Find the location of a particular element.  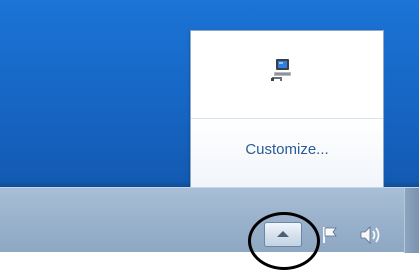

highlight-circle-annotation is located at coordinates (284, 241).